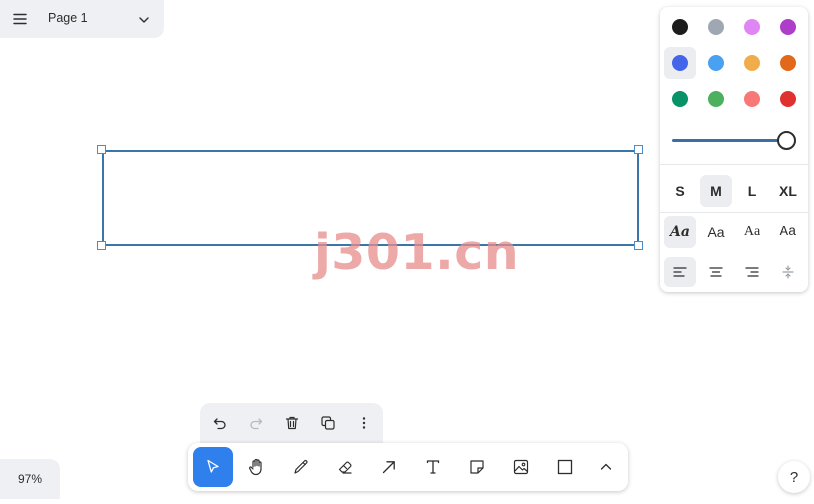  I want to click on eraser-tool-button, so click(345, 467).